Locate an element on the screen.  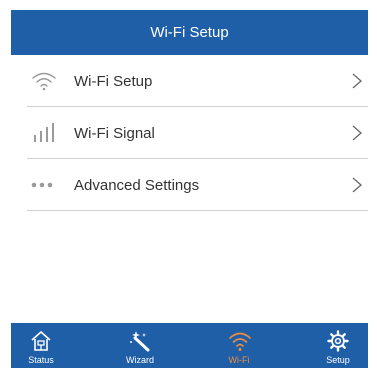
tab-label: Wi-Fi is located at coordinates (239, 360).